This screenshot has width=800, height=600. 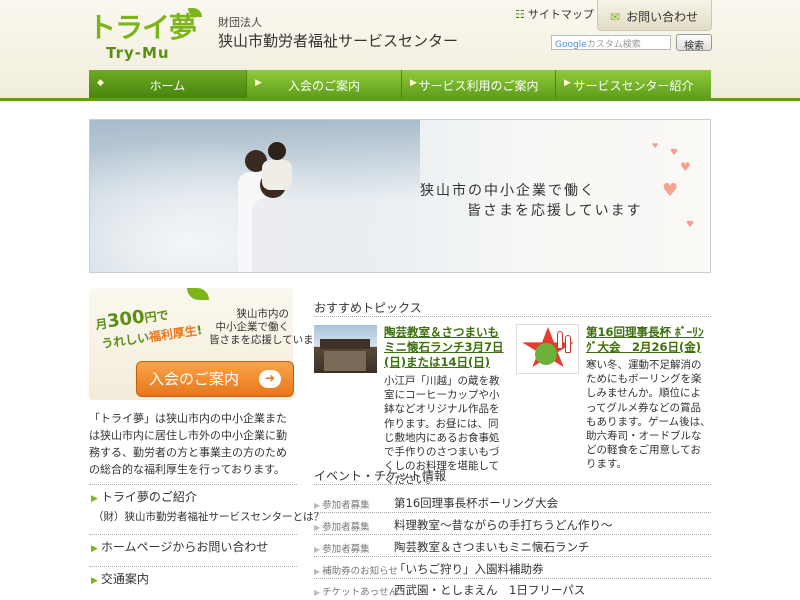 I want to click on sitemap-link: ☷ サイトマップ, so click(x=554, y=14).